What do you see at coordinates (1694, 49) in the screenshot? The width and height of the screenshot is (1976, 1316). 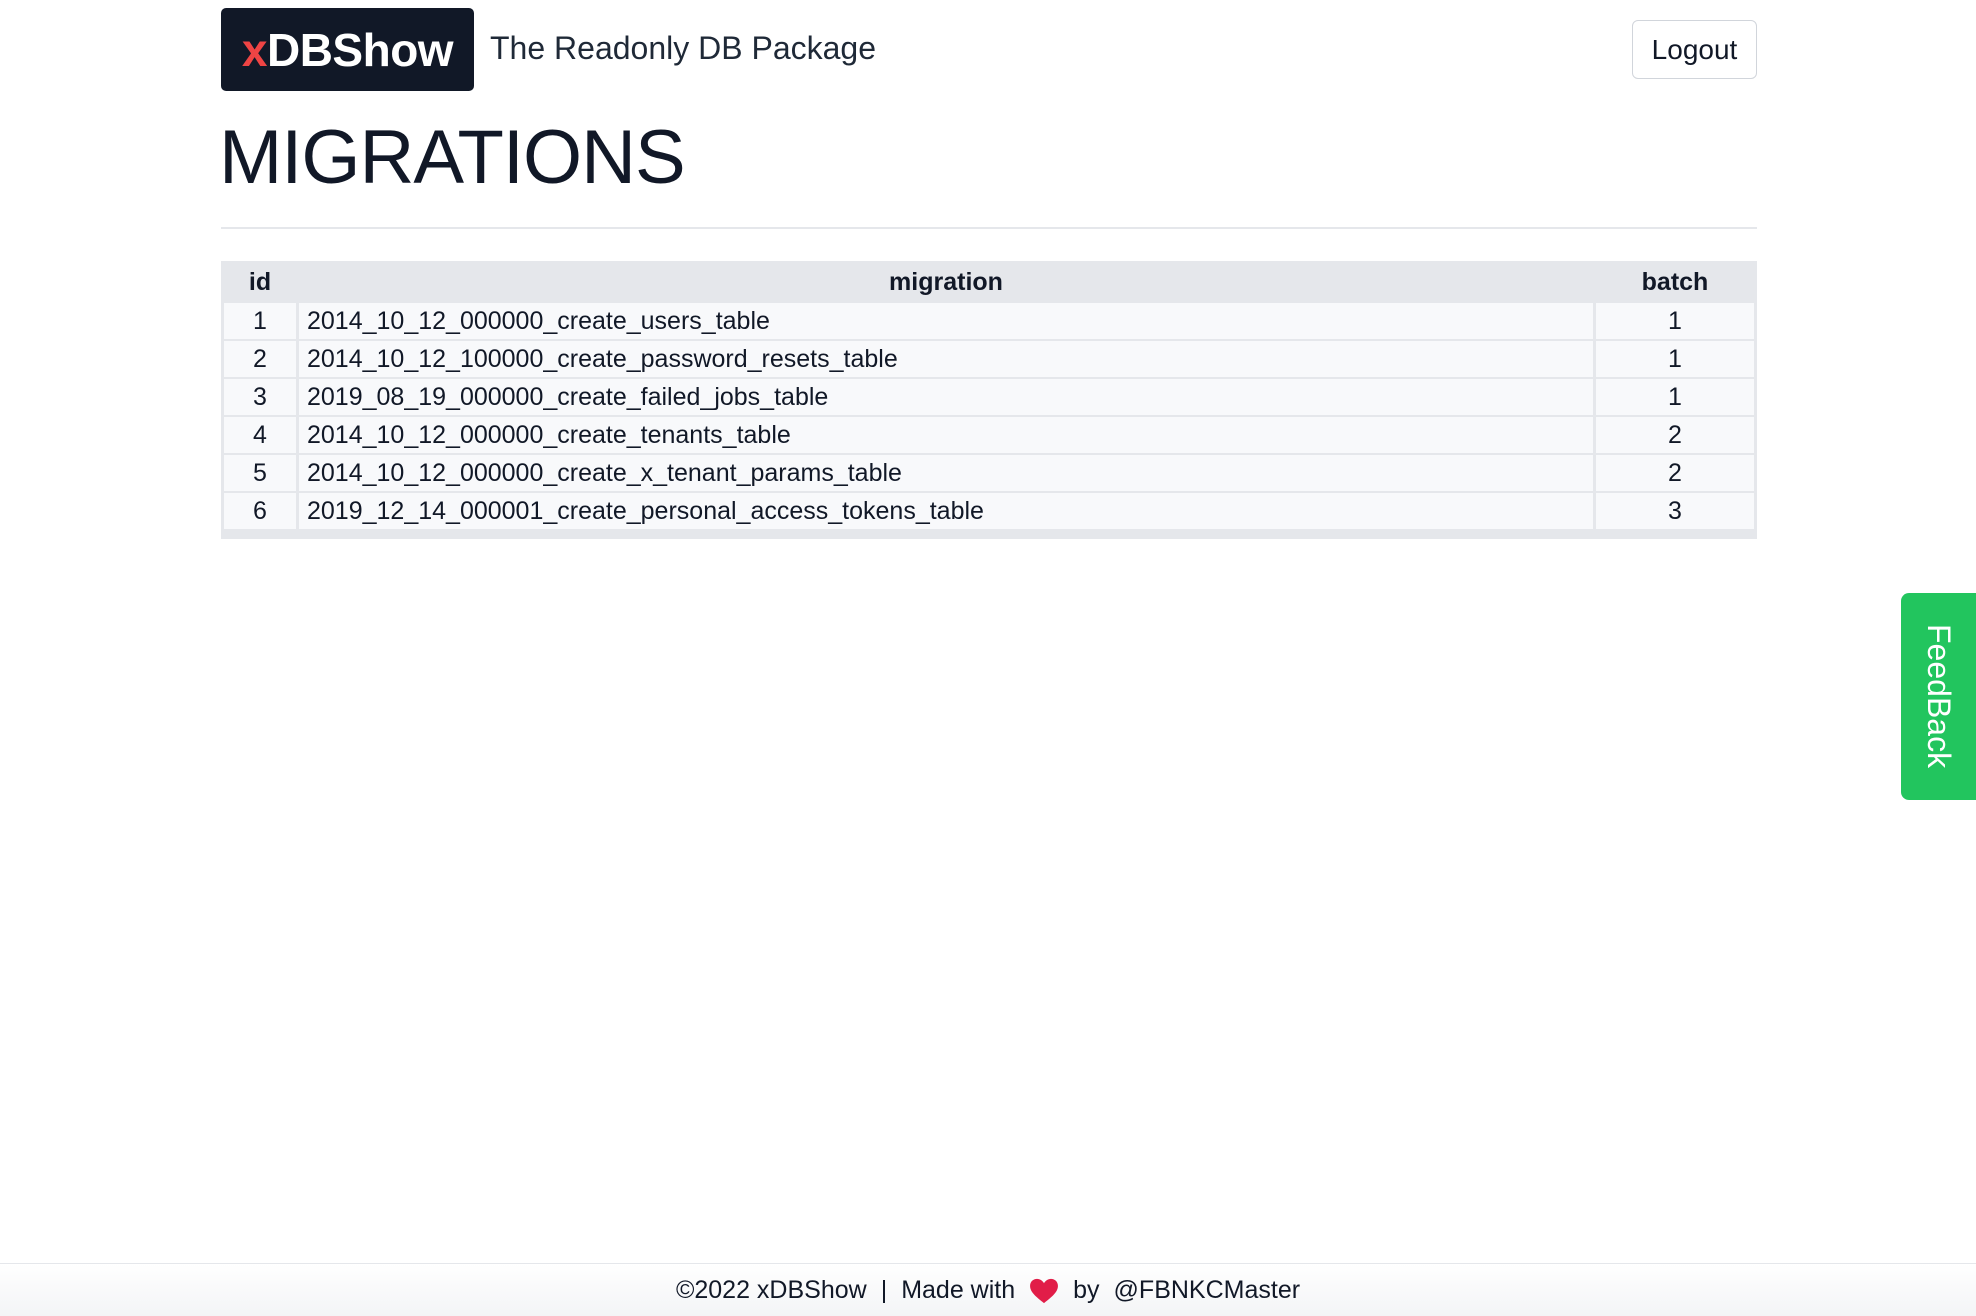 I see `logout-button: Logout` at bounding box center [1694, 49].